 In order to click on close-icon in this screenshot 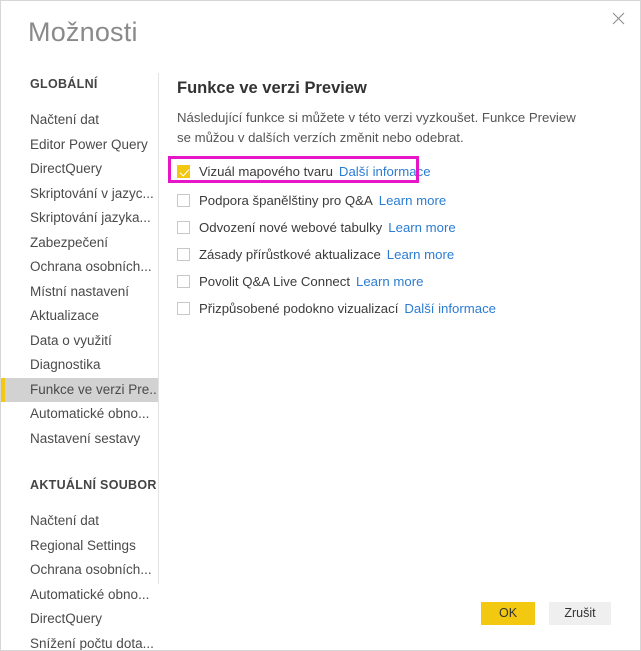, I will do `click(618, 18)`.